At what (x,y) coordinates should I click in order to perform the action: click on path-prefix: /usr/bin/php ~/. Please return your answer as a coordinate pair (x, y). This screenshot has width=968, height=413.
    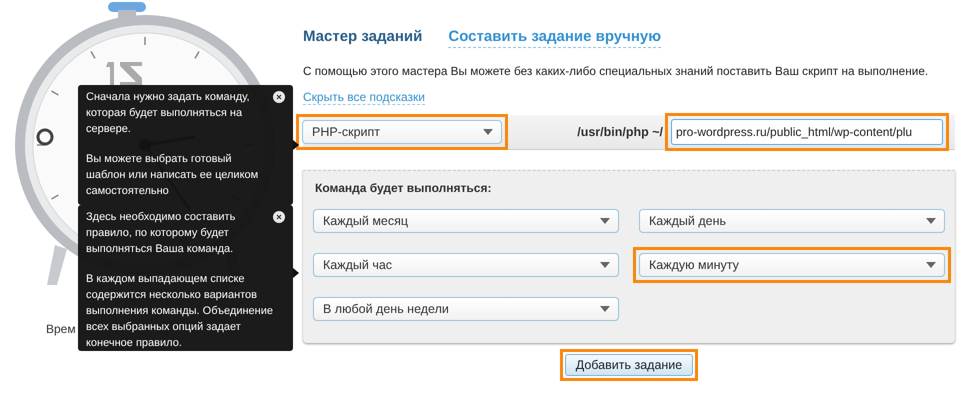
    Looking at the image, I should click on (620, 132).